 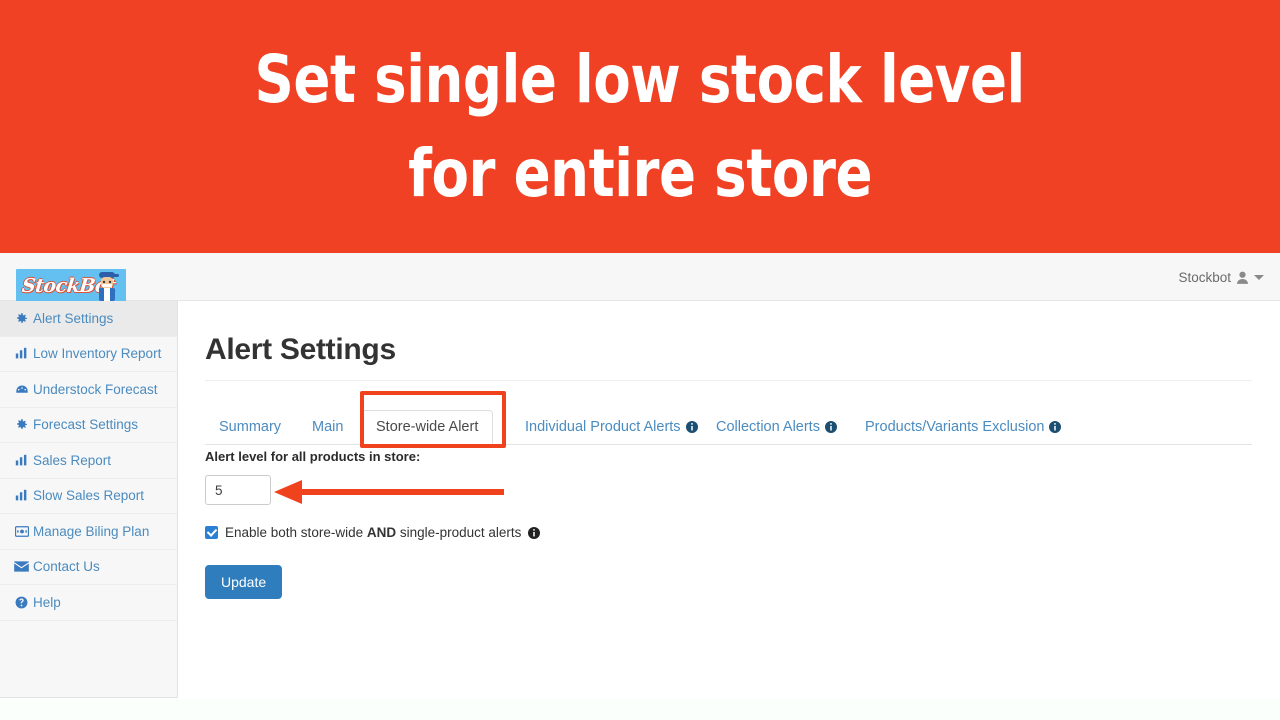 I want to click on tab-summary: Summary, so click(x=250, y=427).